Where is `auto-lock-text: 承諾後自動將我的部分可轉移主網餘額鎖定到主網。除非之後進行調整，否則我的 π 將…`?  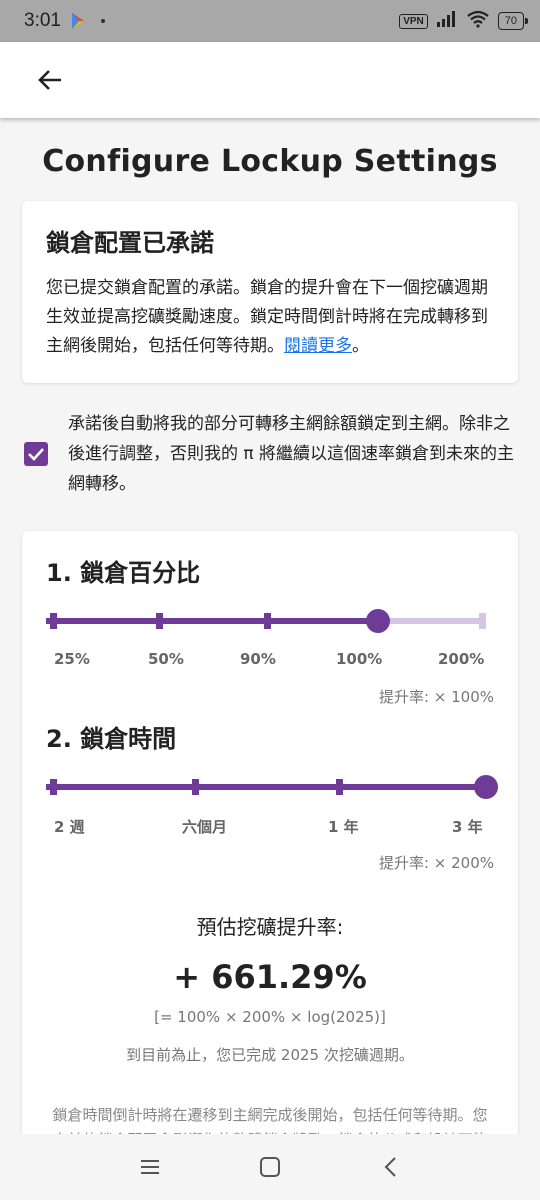 auto-lock-text: 承諾後自動將我的部分可轉移主網餘額鎖定到主網。除非之後進行調整，否則我的 π 將… is located at coordinates (291, 454).